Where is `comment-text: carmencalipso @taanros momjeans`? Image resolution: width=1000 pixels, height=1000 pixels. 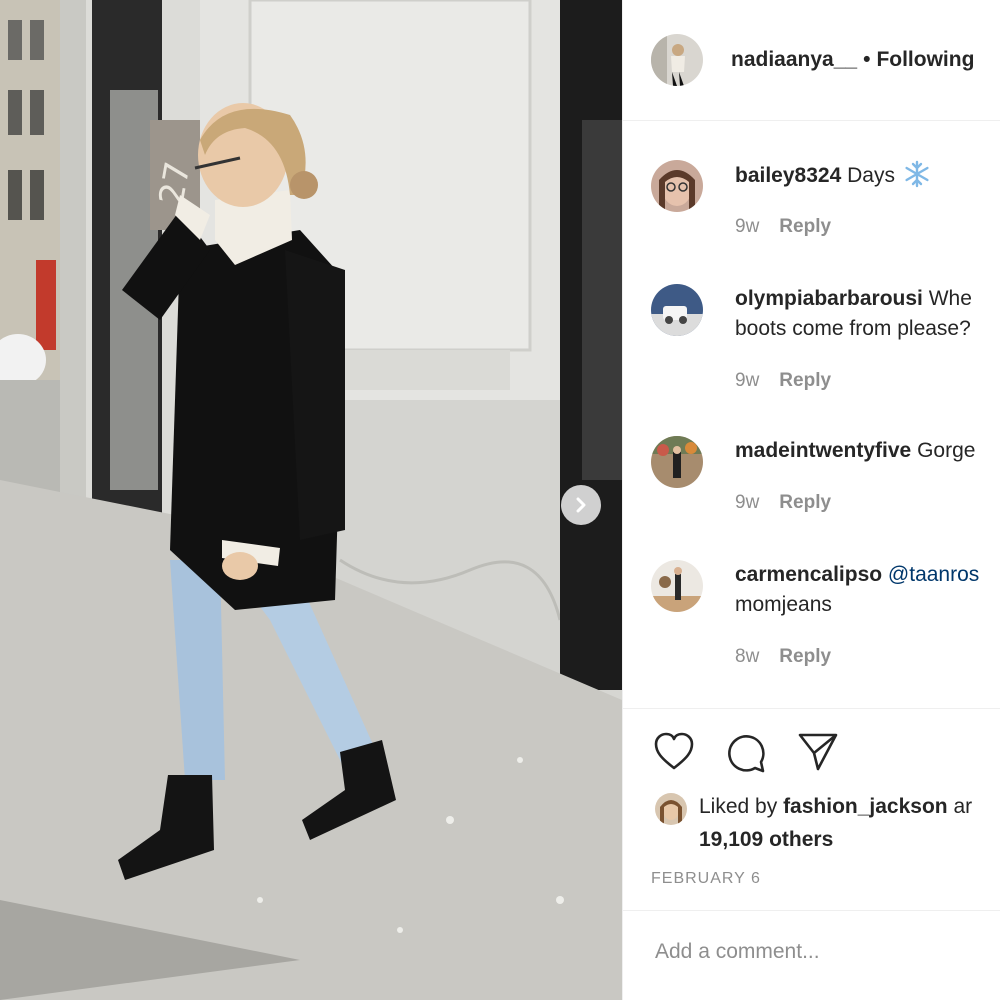
comment-text: carmencalipso @taanros momjeans is located at coordinates (867, 590).